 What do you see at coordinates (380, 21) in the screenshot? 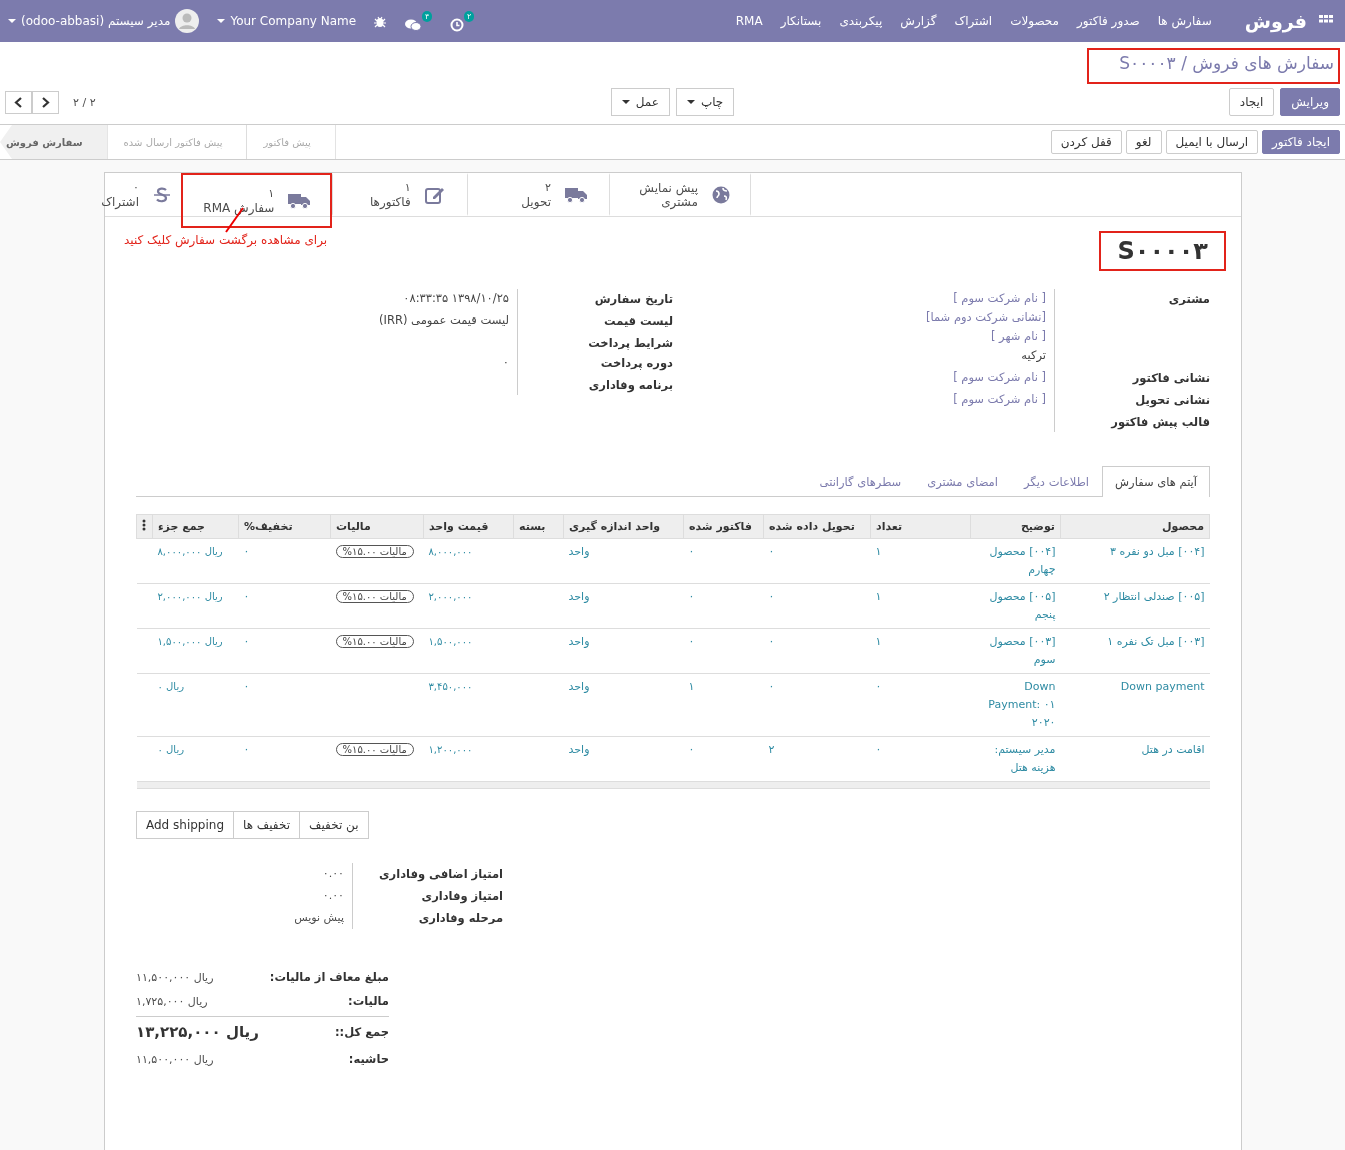
I see `bug-icon` at bounding box center [380, 21].